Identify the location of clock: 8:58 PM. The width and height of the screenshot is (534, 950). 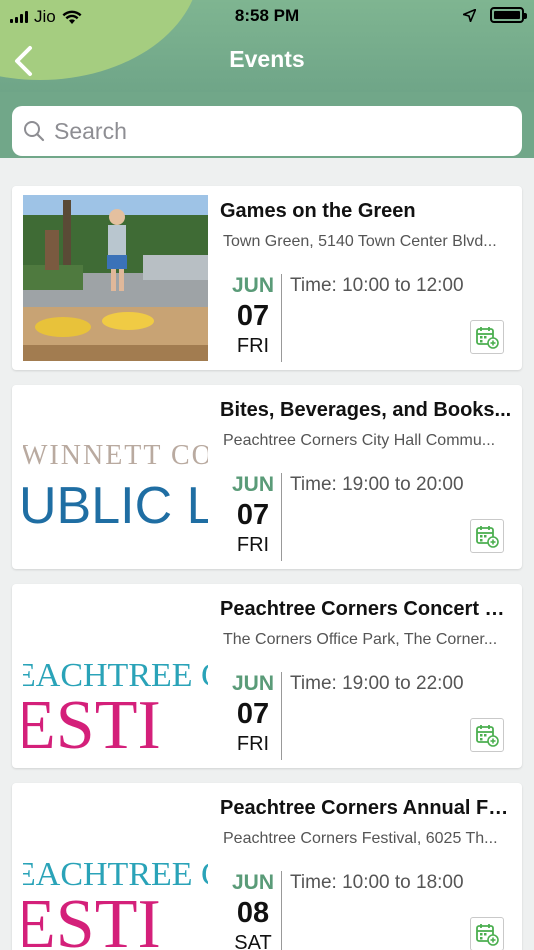
(267, 15).